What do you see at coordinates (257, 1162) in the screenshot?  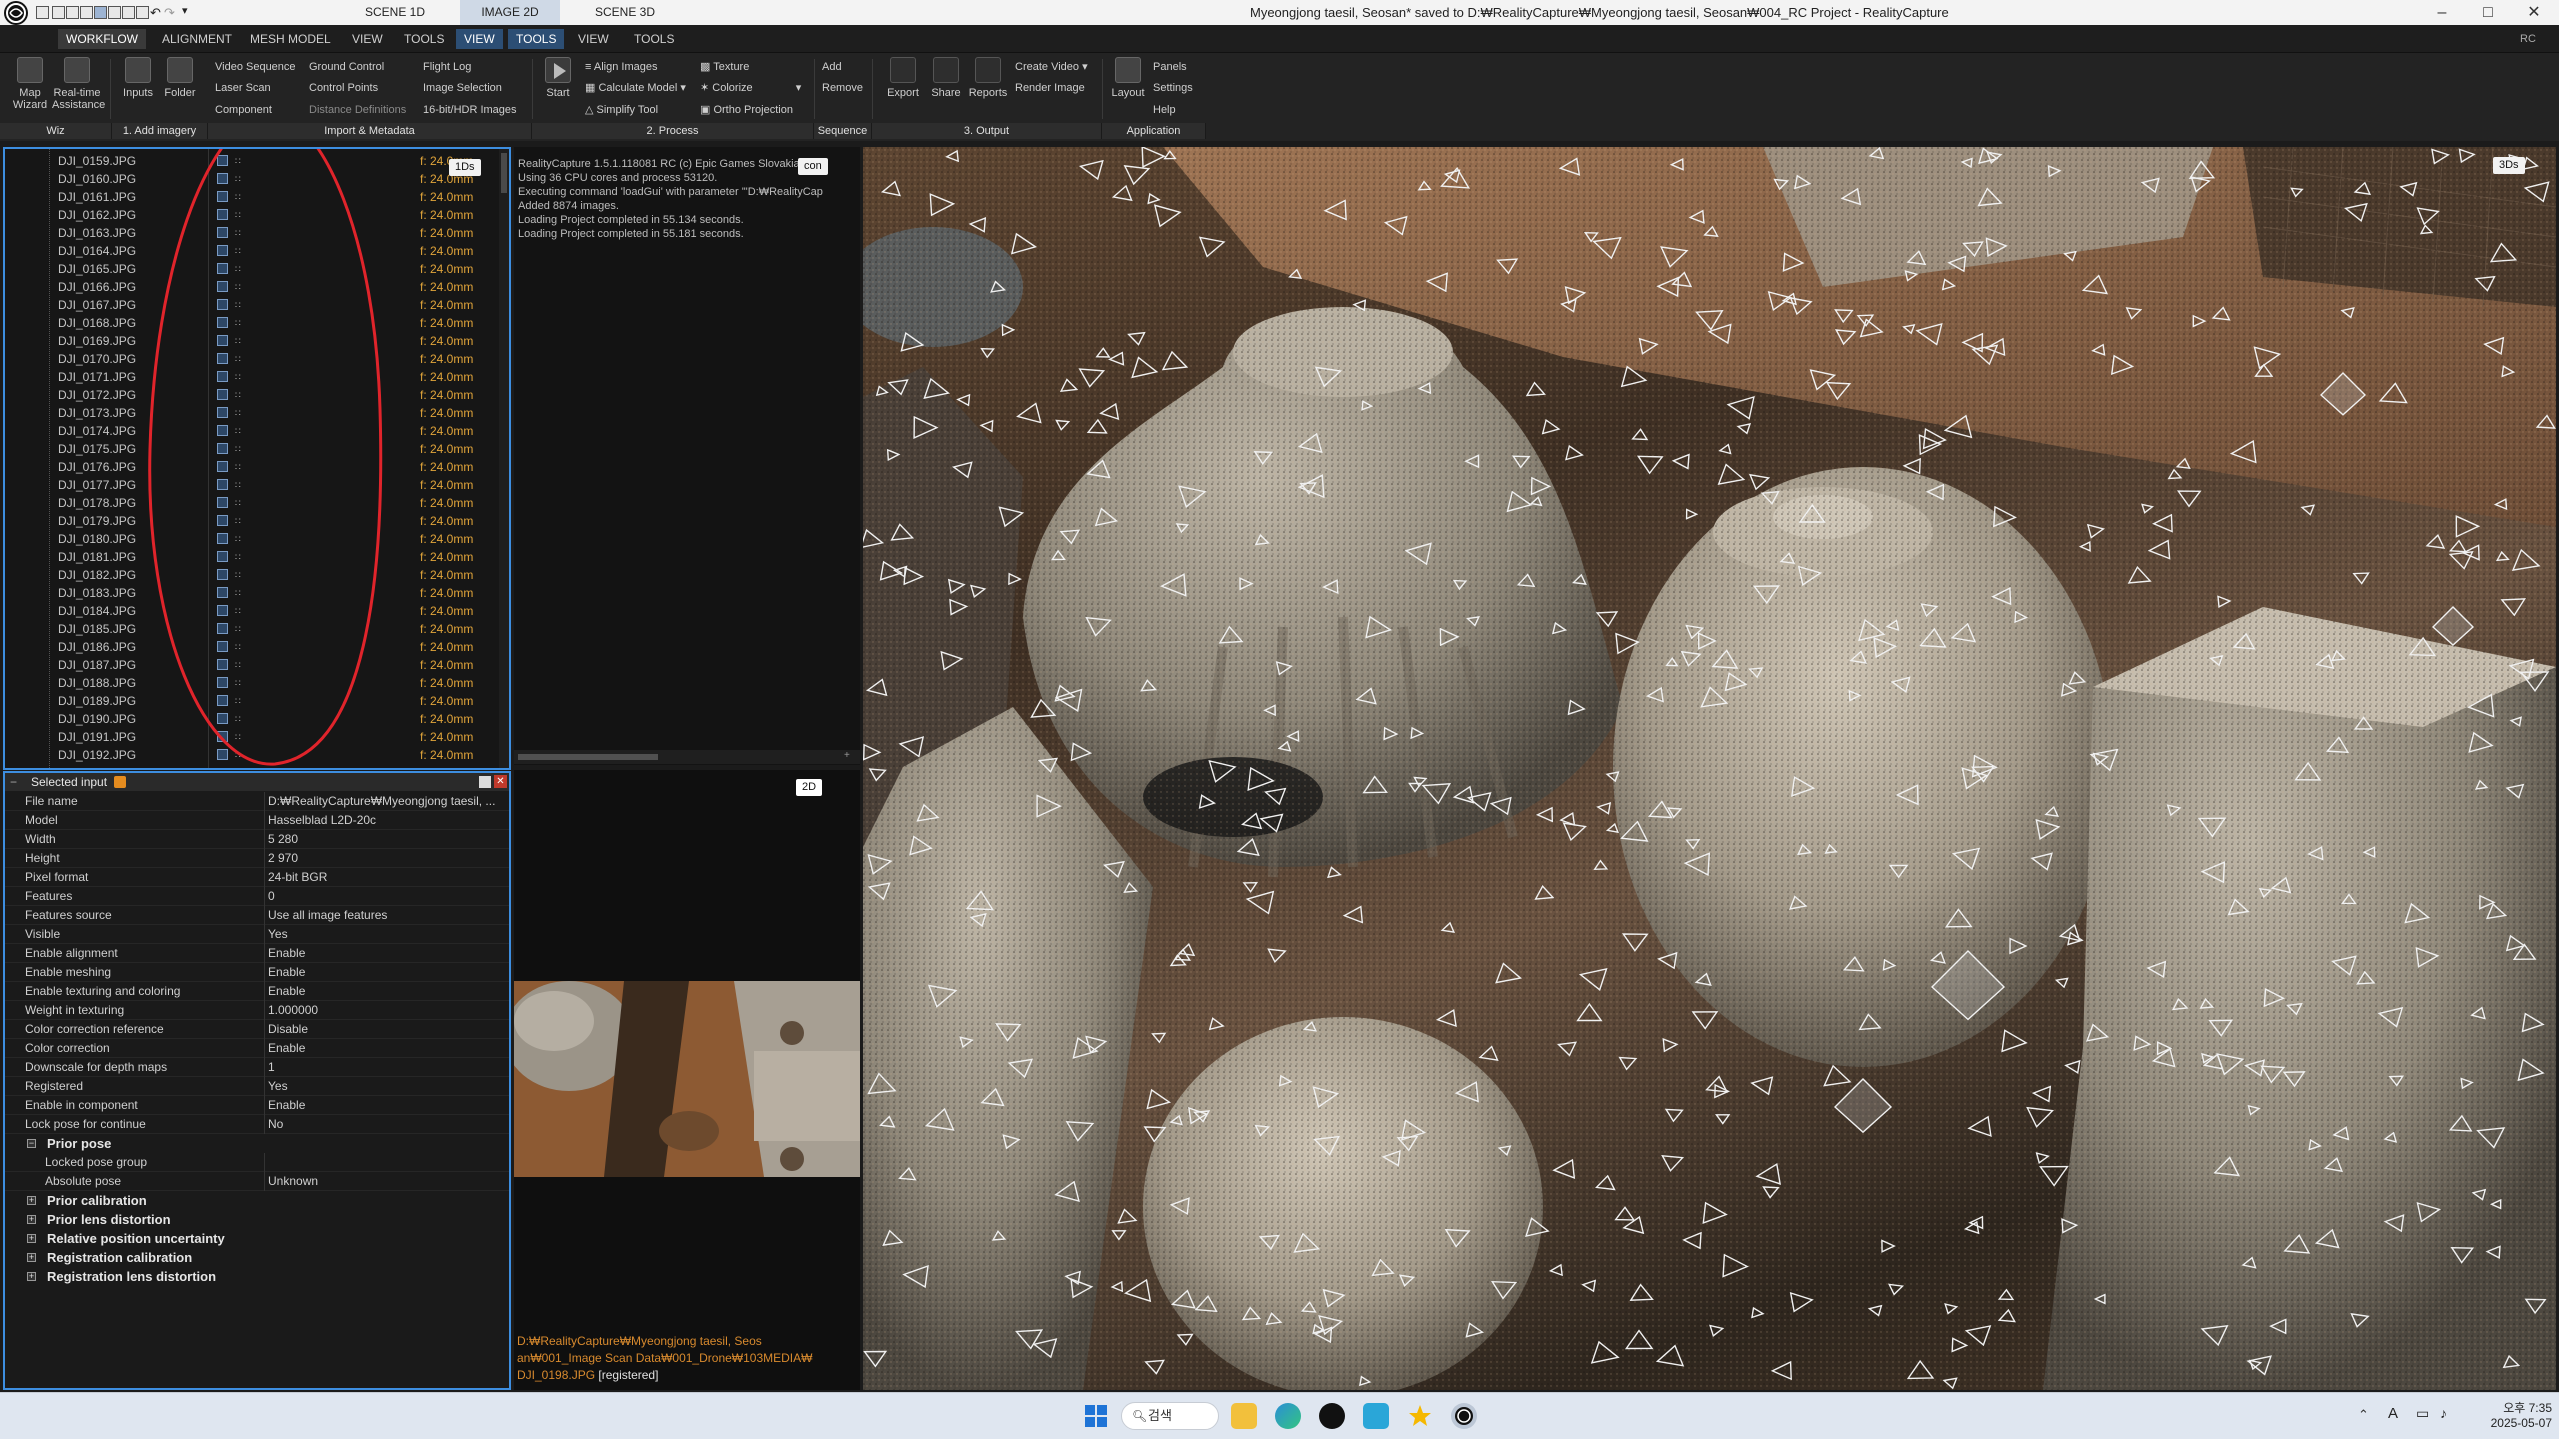 I see `property-row: Locked pose group` at bounding box center [257, 1162].